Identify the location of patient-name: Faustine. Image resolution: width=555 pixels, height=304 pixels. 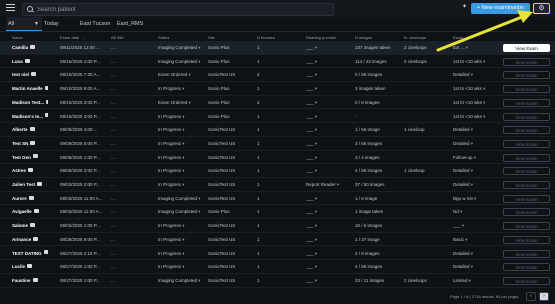
(30, 281).